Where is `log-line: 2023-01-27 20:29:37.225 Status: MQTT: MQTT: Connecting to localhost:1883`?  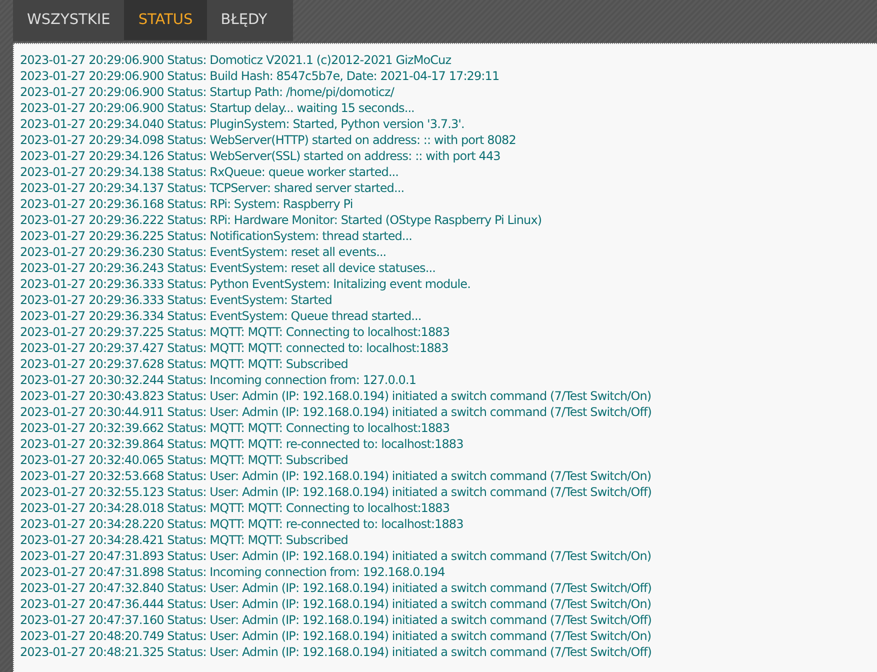
log-line: 2023-01-27 20:29:37.225 Status: MQTT: MQTT: Connecting to localhost:1883 is located at coordinates (235, 332).